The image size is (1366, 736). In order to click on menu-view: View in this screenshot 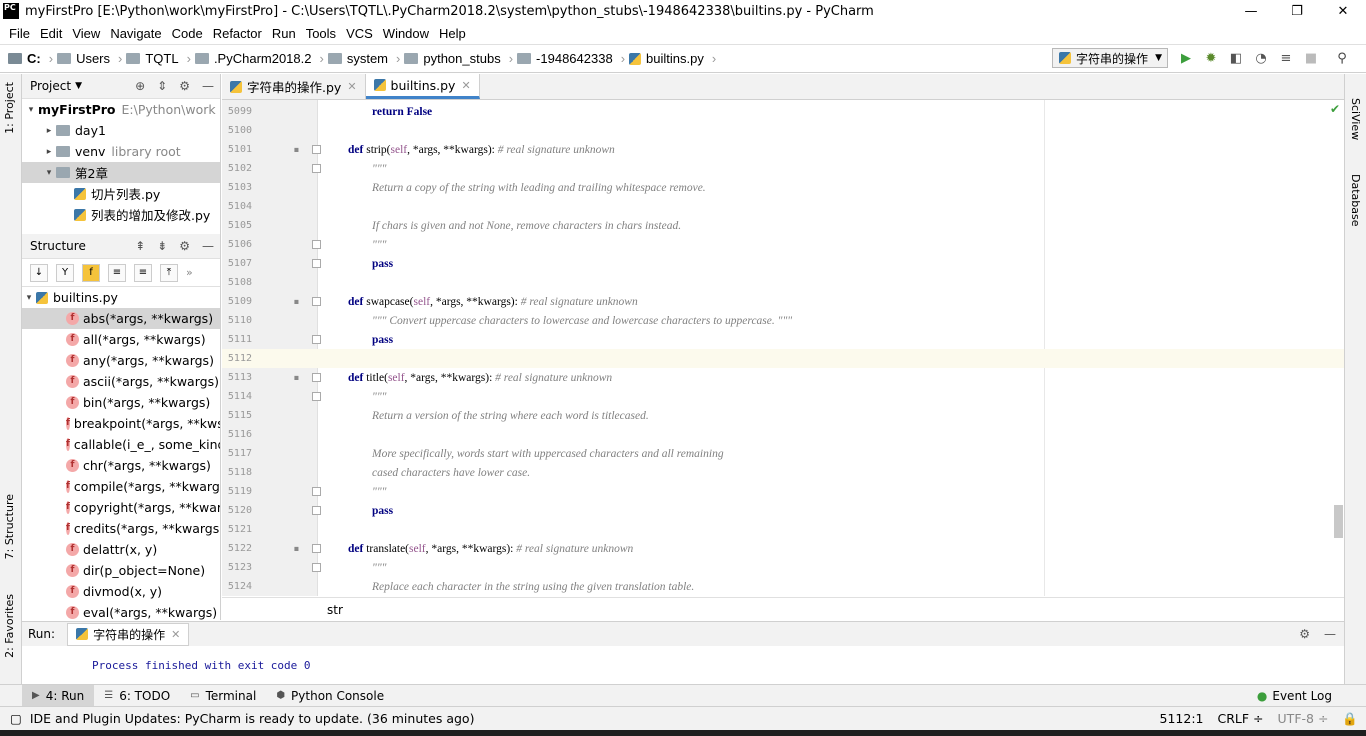, I will do `click(86, 33)`.